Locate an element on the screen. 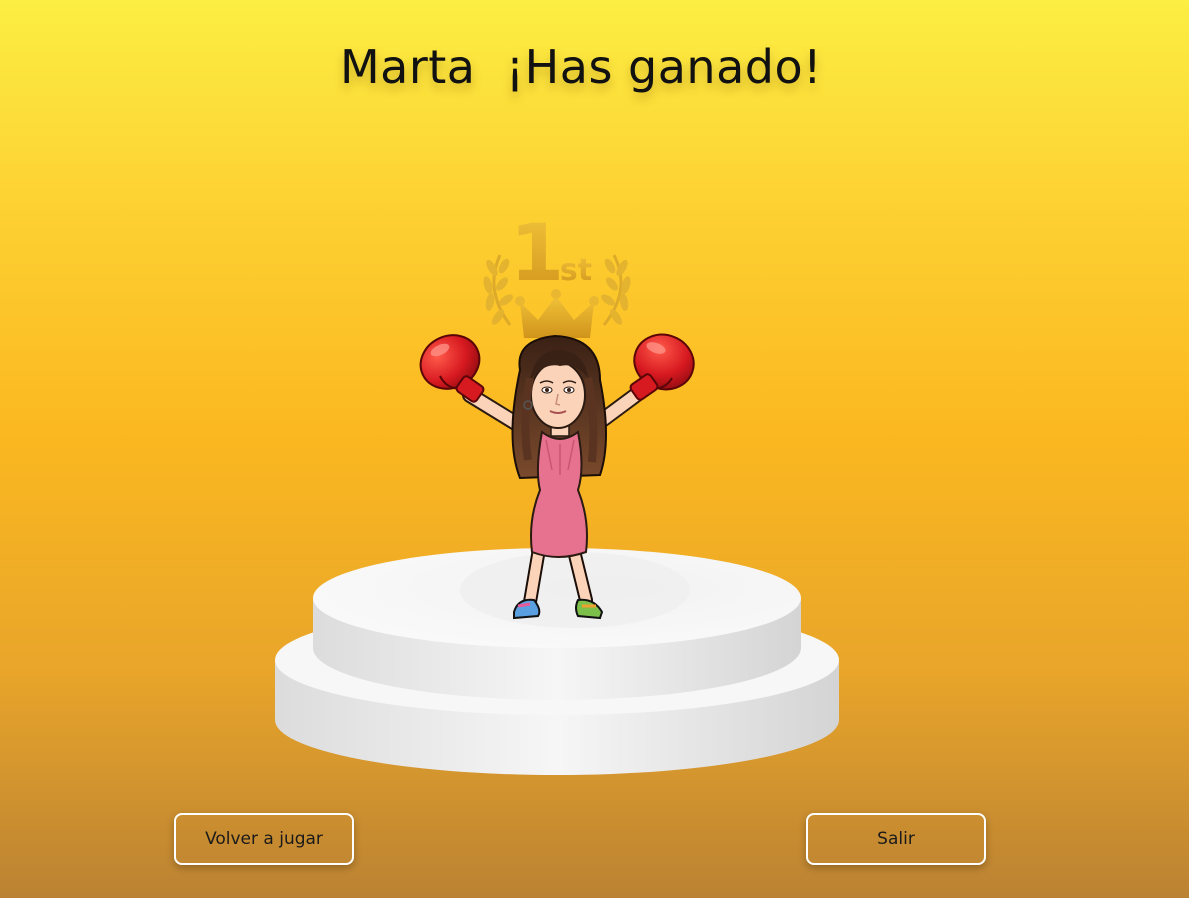 The width and height of the screenshot is (1189, 898). first-place-crown-laurel-icon: 1 st is located at coordinates (557, 273).